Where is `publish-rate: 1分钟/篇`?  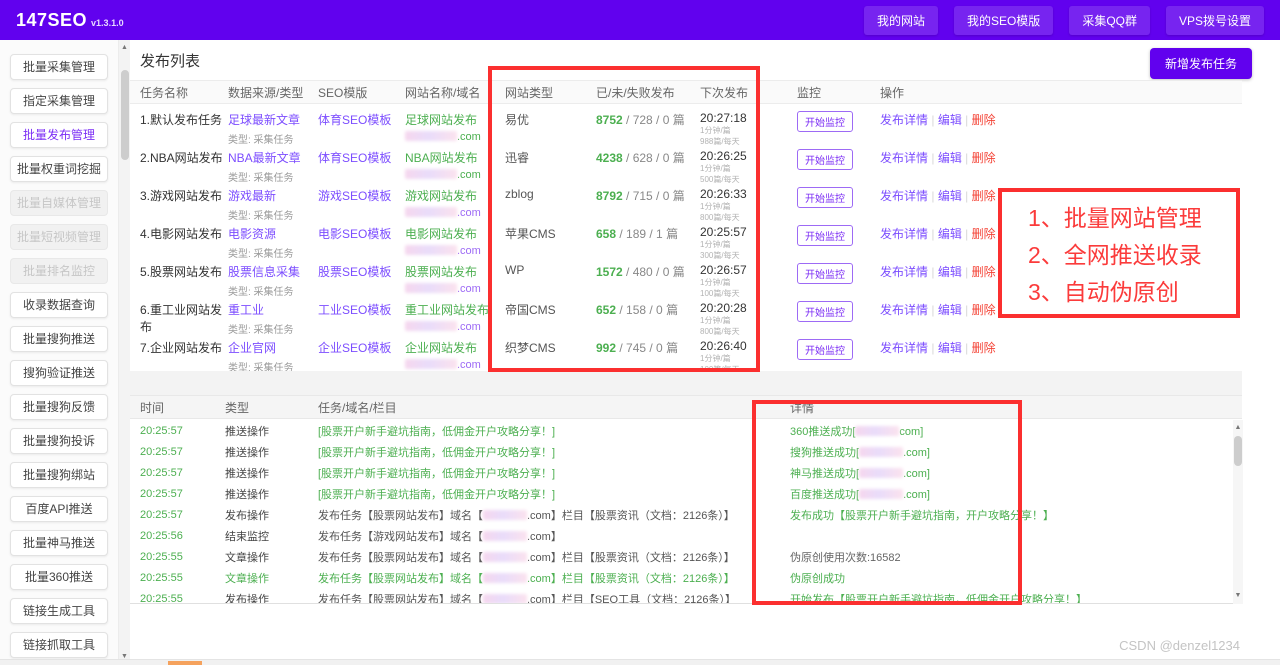
publish-rate: 1分钟/篇 is located at coordinates (715, 358).